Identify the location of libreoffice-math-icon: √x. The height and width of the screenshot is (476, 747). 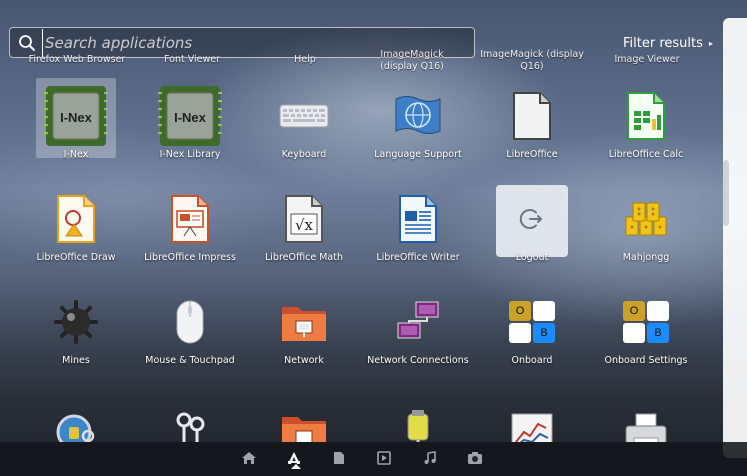
(304, 219).